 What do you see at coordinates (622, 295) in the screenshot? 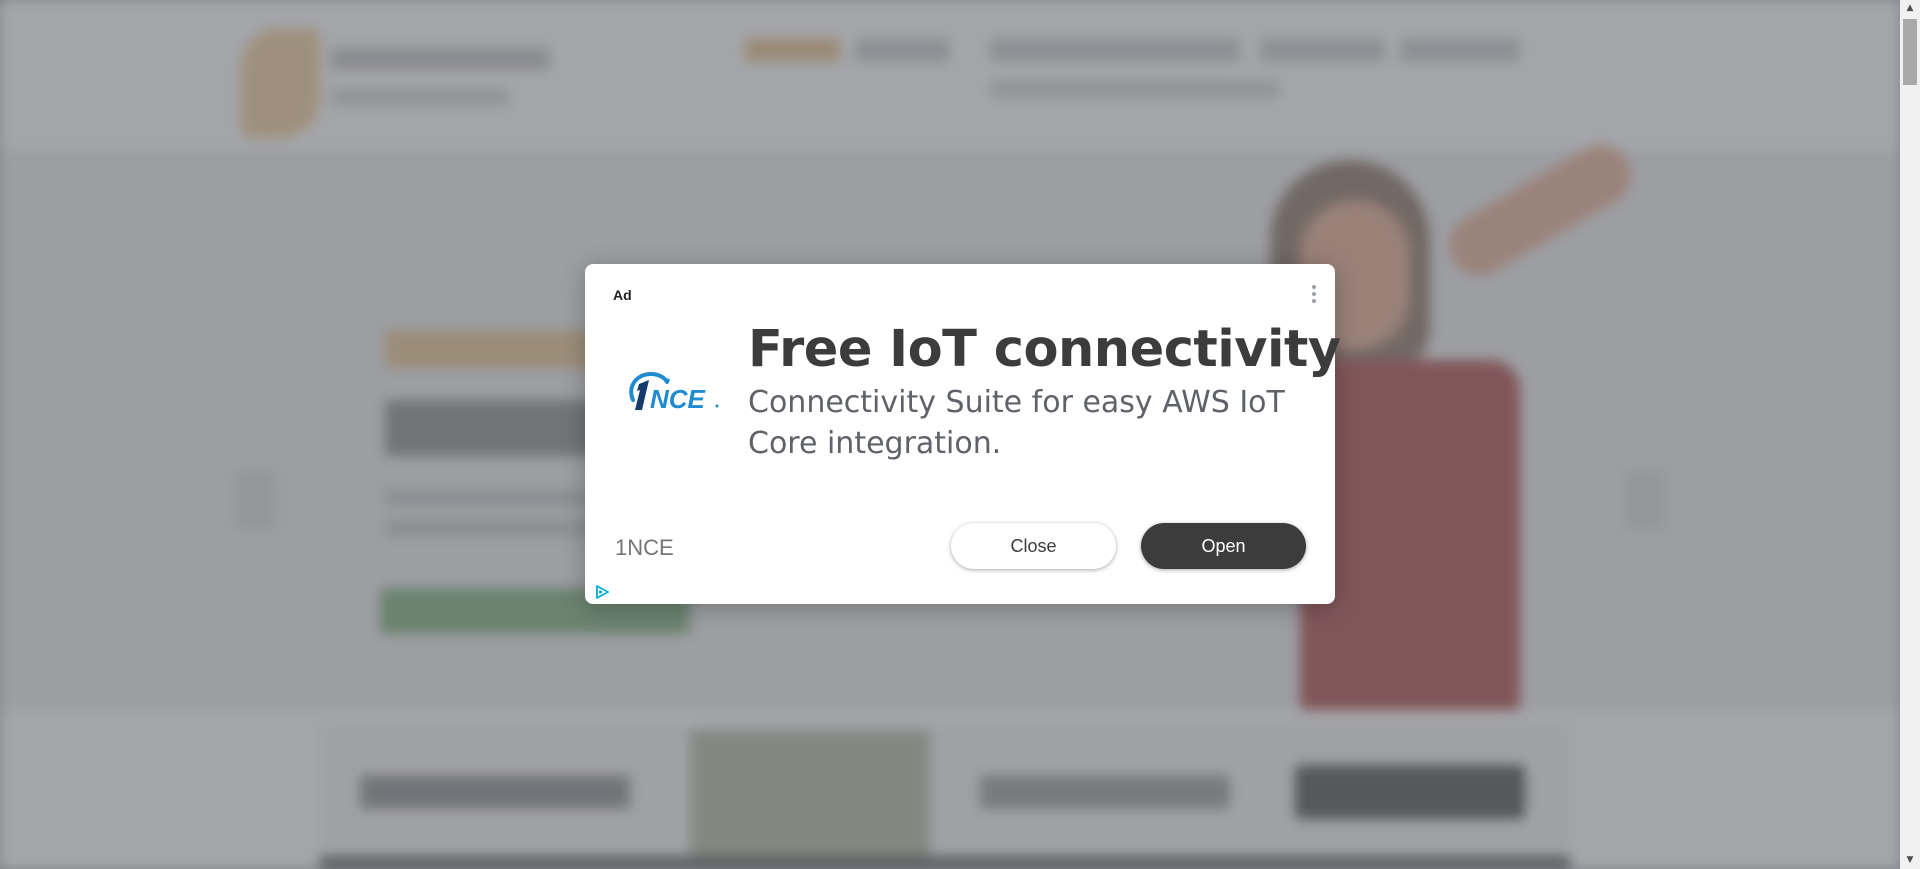
I see `ad-label: Ad` at bounding box center [622, 295].